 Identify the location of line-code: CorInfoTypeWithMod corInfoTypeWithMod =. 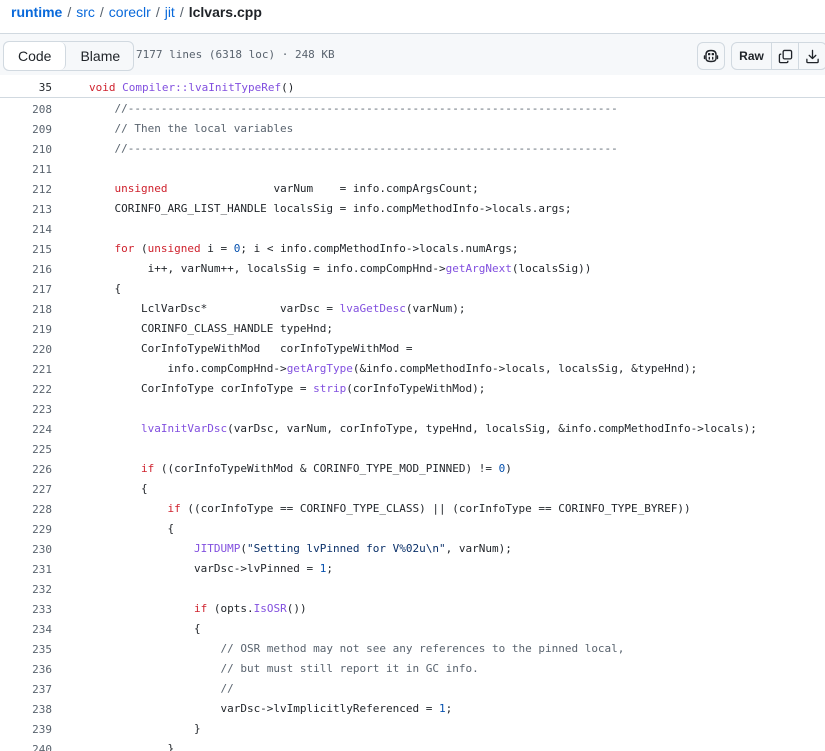
(250, 349).